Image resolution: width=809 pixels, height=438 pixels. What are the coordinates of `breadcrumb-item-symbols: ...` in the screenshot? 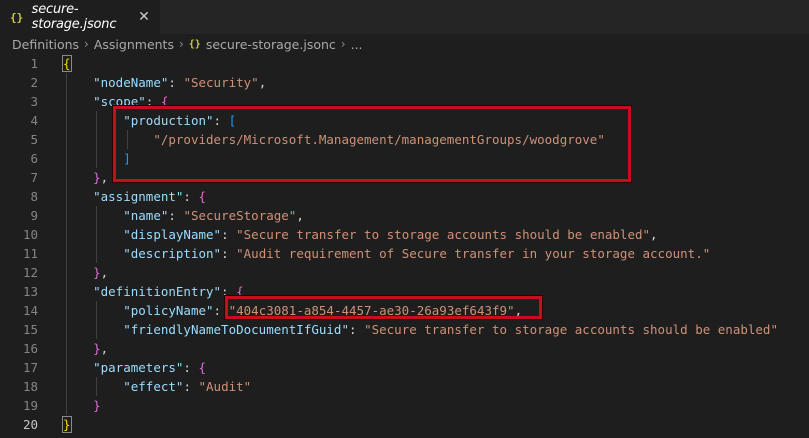 It's located at (357, 44).